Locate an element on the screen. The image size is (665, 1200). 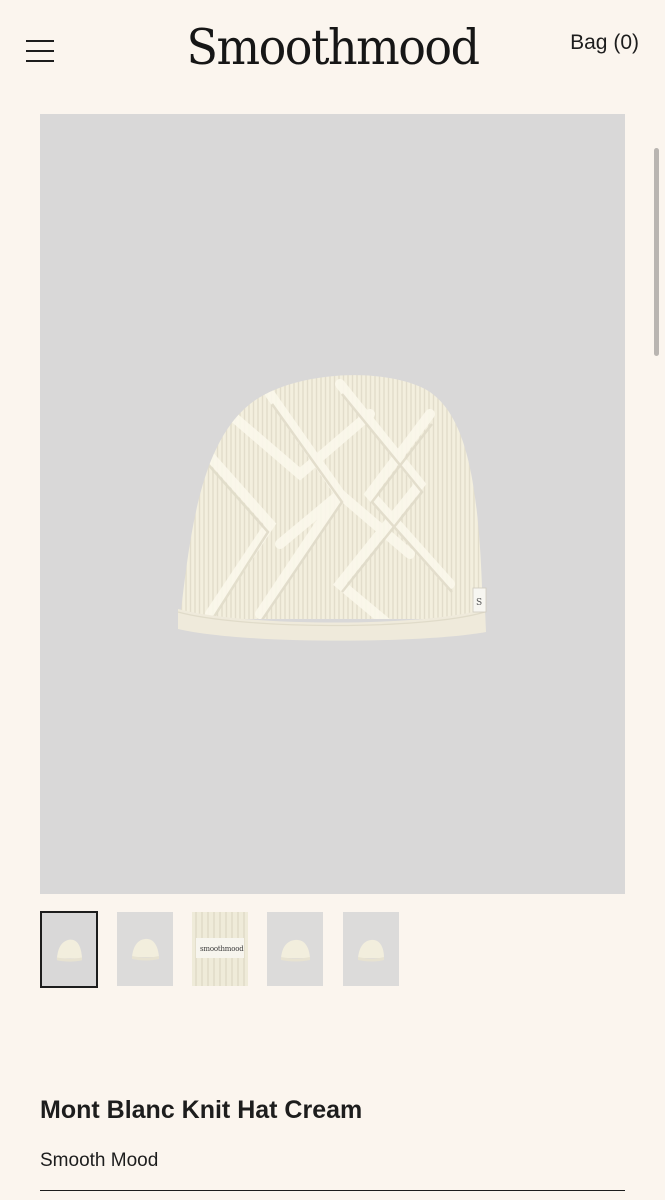
hat-tag-text: S is located at coordinates (479, 603).